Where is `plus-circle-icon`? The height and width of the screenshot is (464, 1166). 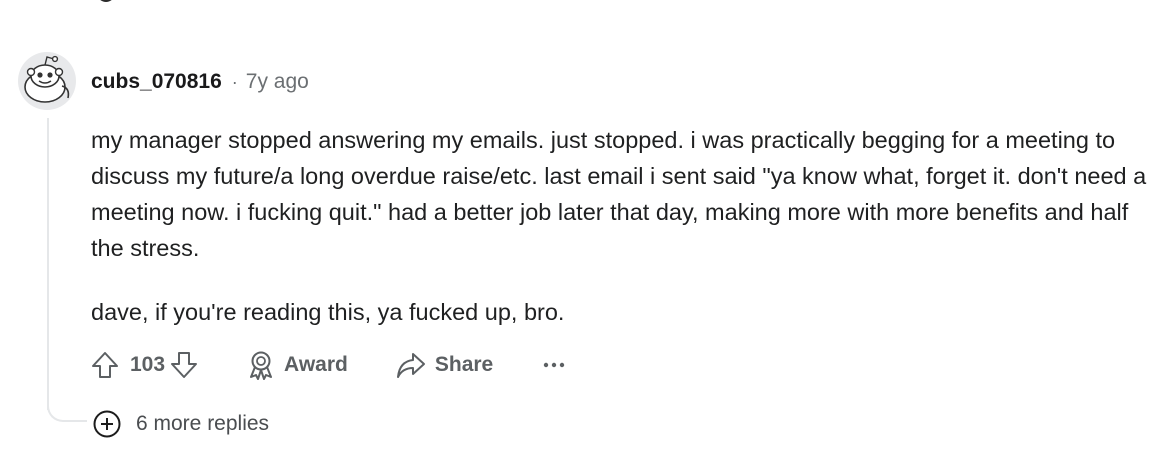
plus-circle-icon is located at coordinates (107, 424).